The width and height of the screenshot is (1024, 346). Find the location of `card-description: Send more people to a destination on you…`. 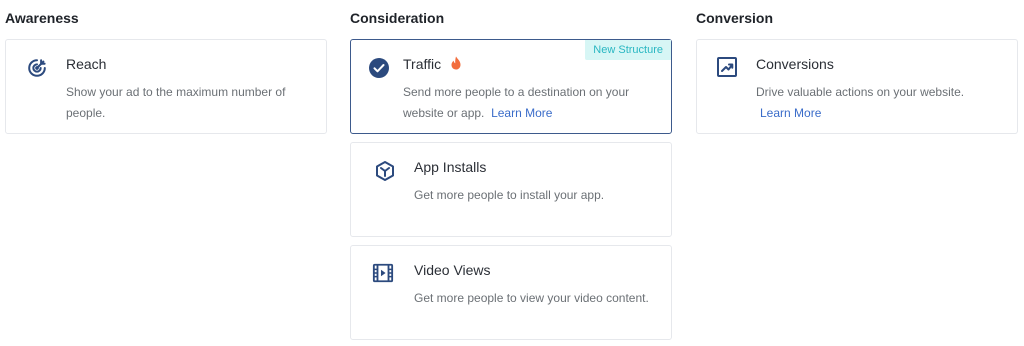

card-description: Send more people to a destination on you… is located at coordinates (528, 103).